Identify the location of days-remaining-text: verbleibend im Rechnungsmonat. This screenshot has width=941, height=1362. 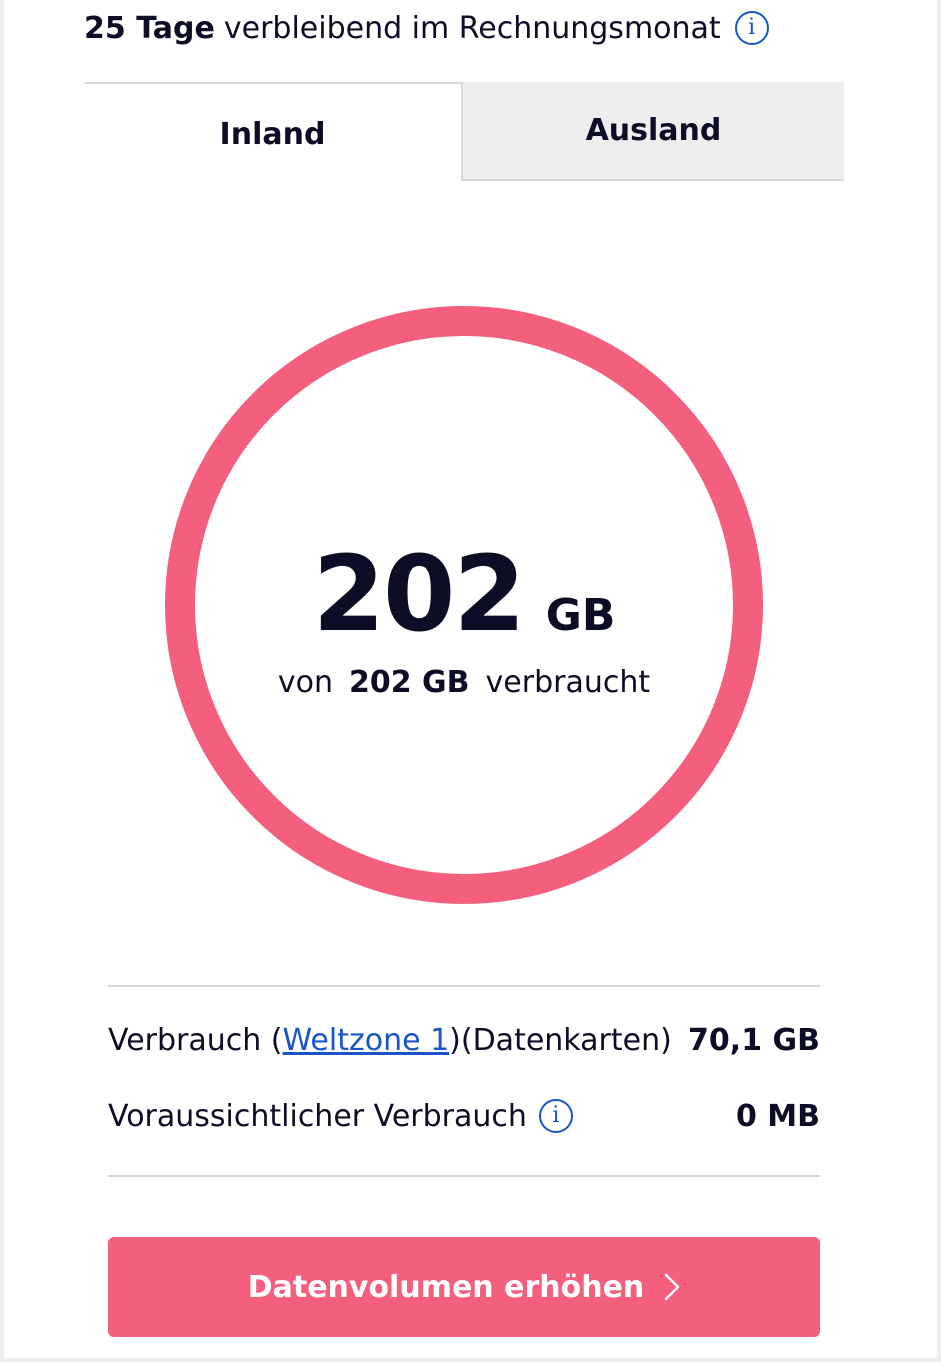
(472, 28).